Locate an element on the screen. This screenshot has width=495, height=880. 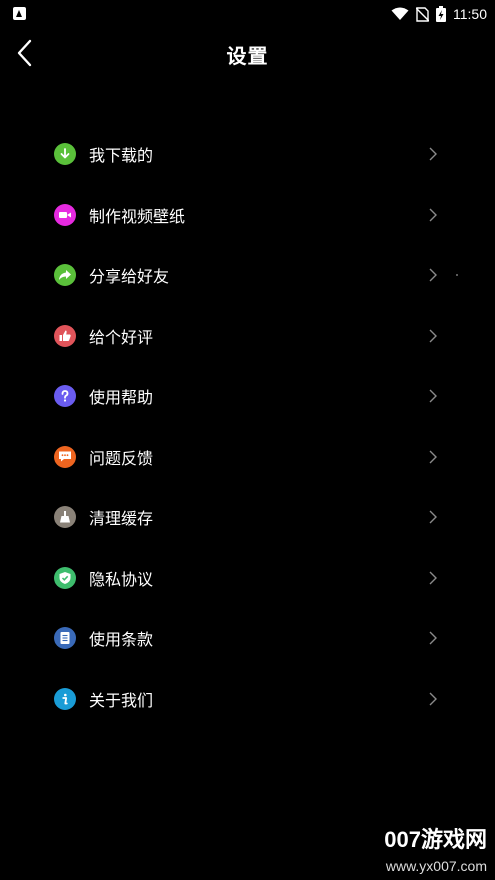
menu-item-share: 分享给好友 is located at coordinates (247, 275).